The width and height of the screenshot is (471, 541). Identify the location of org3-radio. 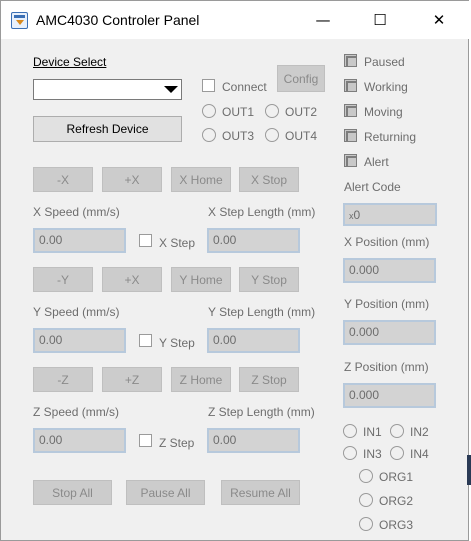
(366, 524).